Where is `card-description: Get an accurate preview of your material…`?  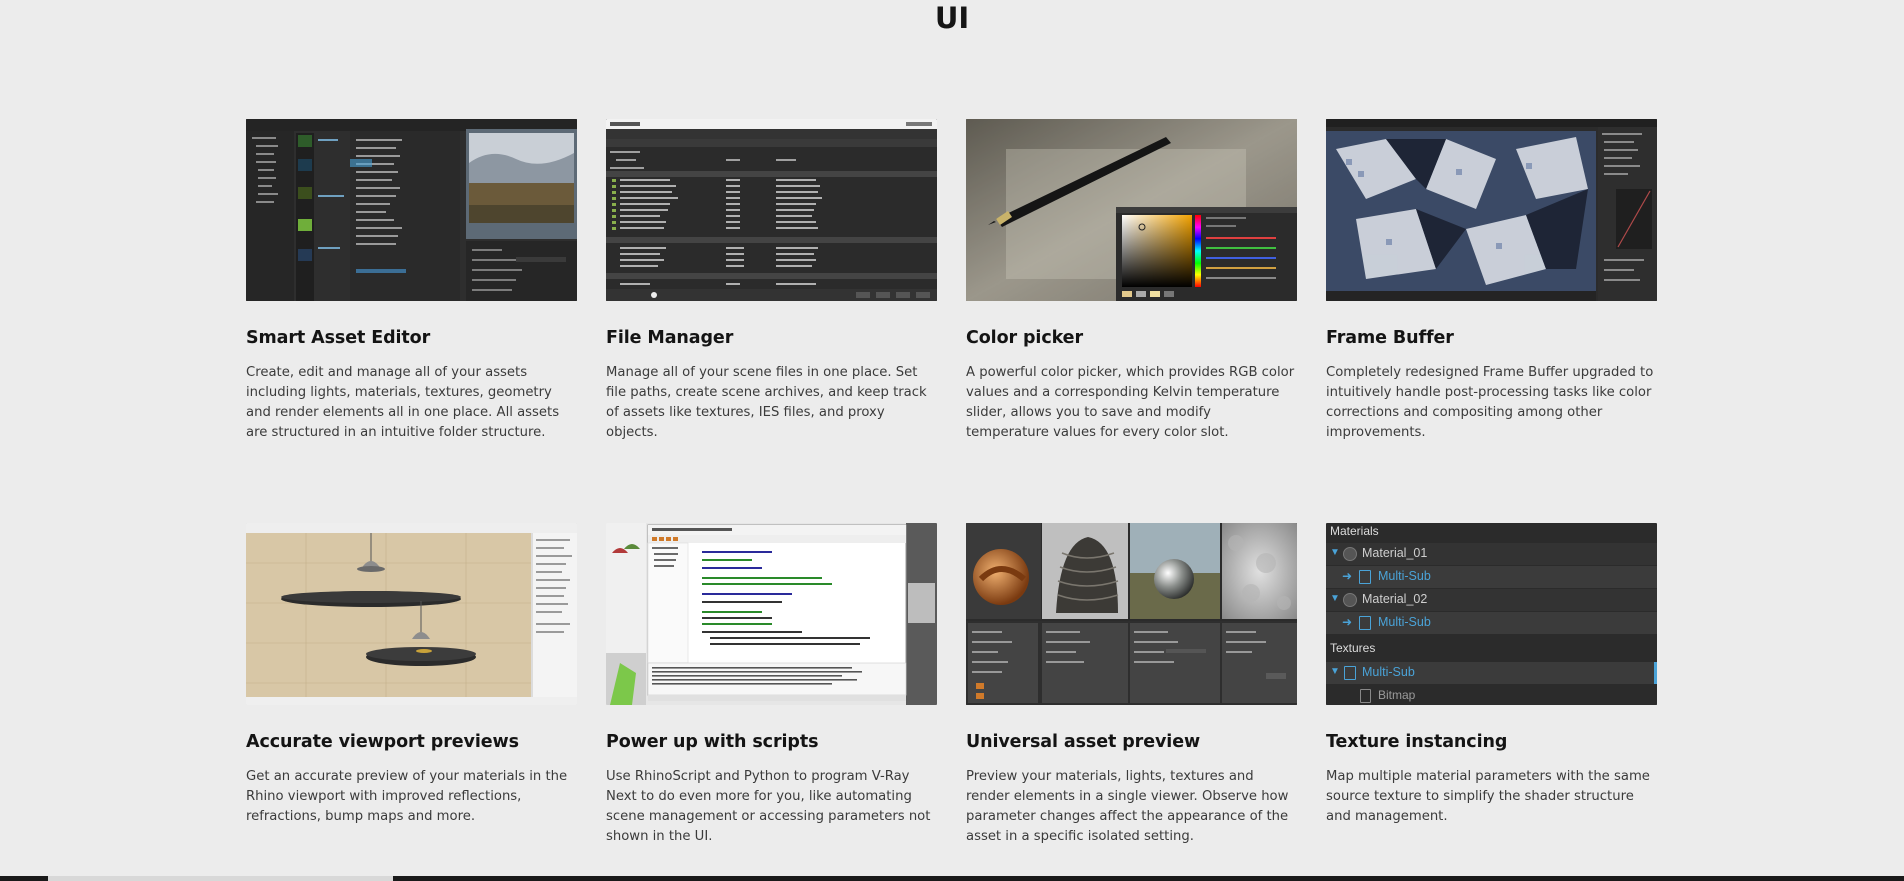
card-description: Get an accurate preview of your material… is located at coordinates (407, 796).